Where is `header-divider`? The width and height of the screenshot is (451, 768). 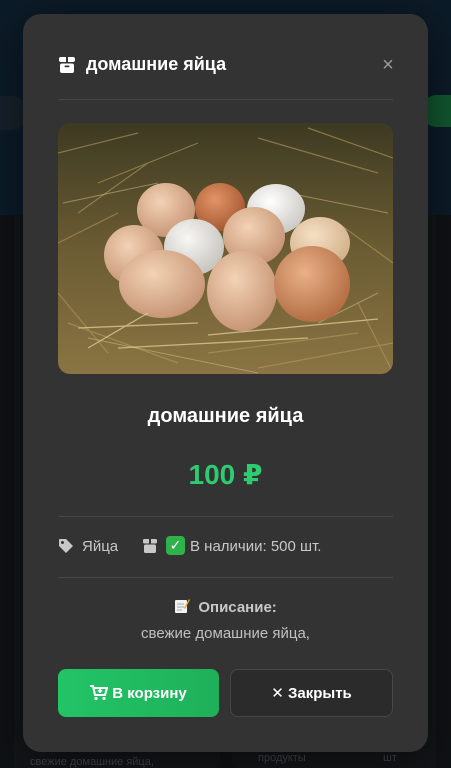
header-divider is located at coordinates (225, 99).